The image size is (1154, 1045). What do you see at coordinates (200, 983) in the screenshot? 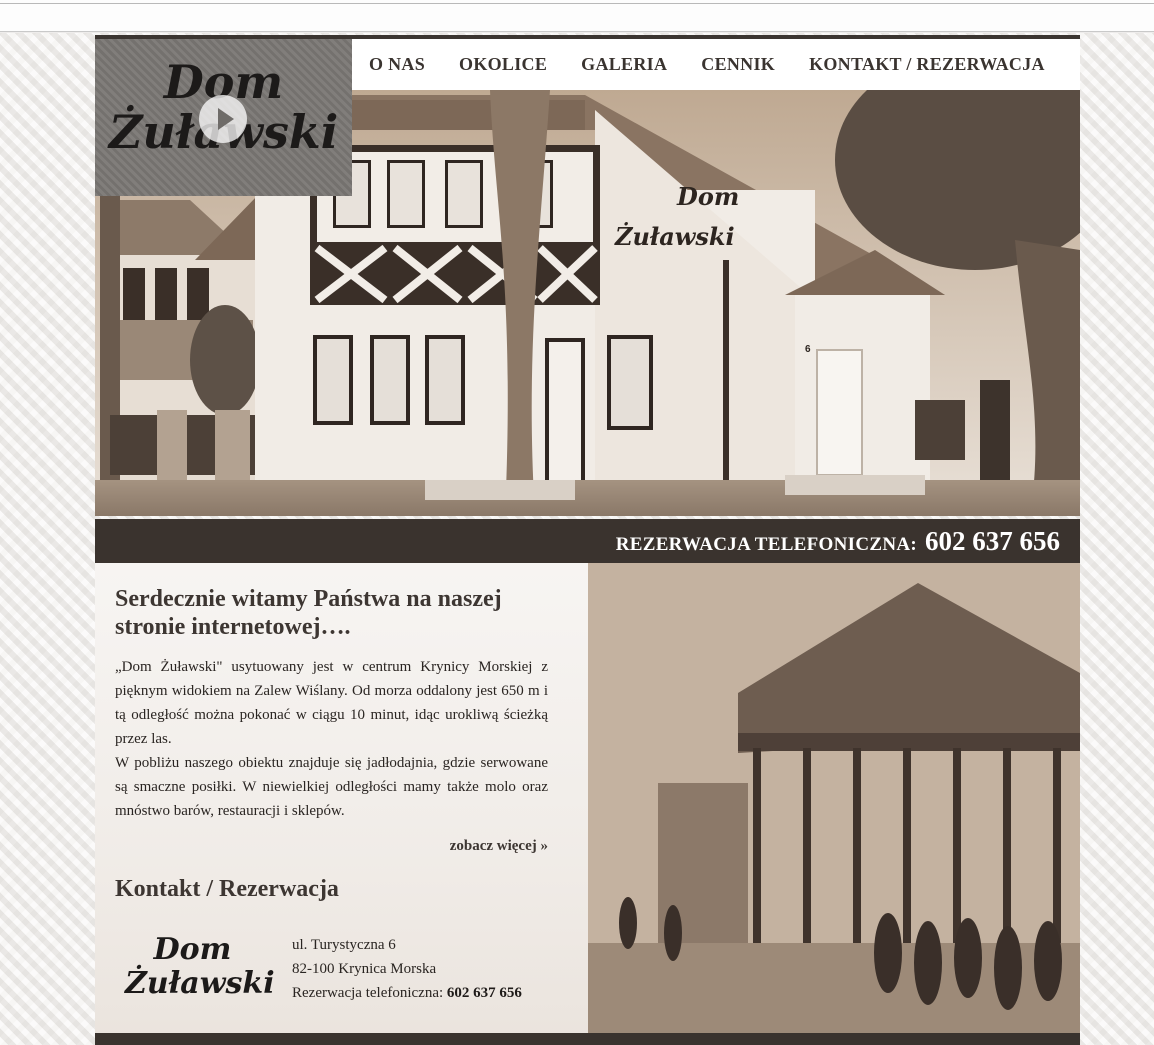
I see `contact-logo-line2: Żuławski` at bounding box center [200, 983].